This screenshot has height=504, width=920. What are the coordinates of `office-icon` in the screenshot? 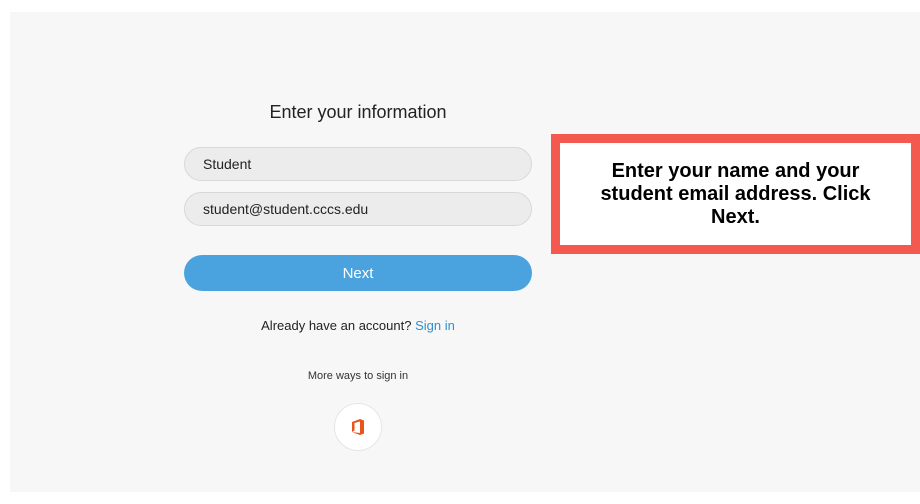 It's located at (358, 427).